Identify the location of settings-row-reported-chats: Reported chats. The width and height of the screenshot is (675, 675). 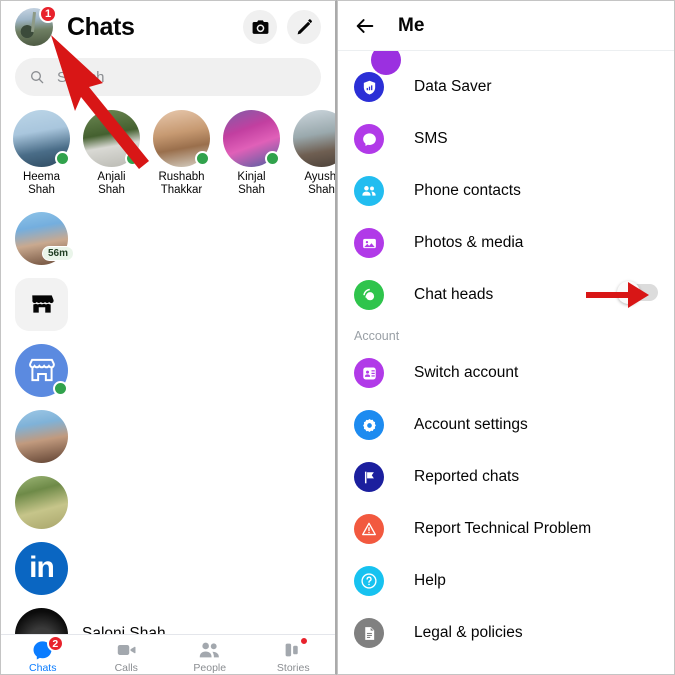
(506, 477).